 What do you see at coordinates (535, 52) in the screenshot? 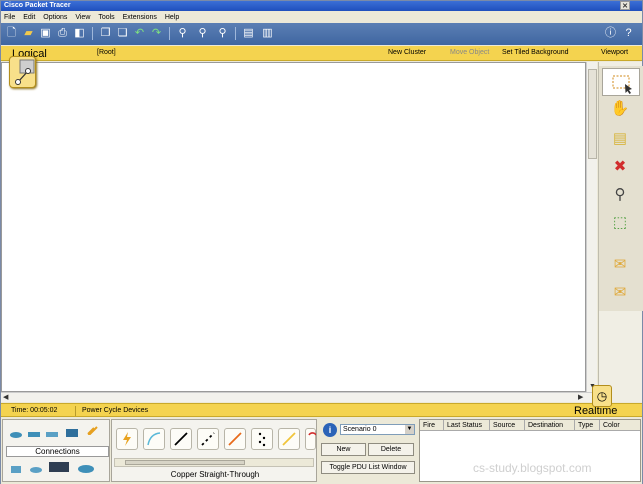
I see `set-tiled-background-button: Set Tiled Background` at bounding box center [535, 52].